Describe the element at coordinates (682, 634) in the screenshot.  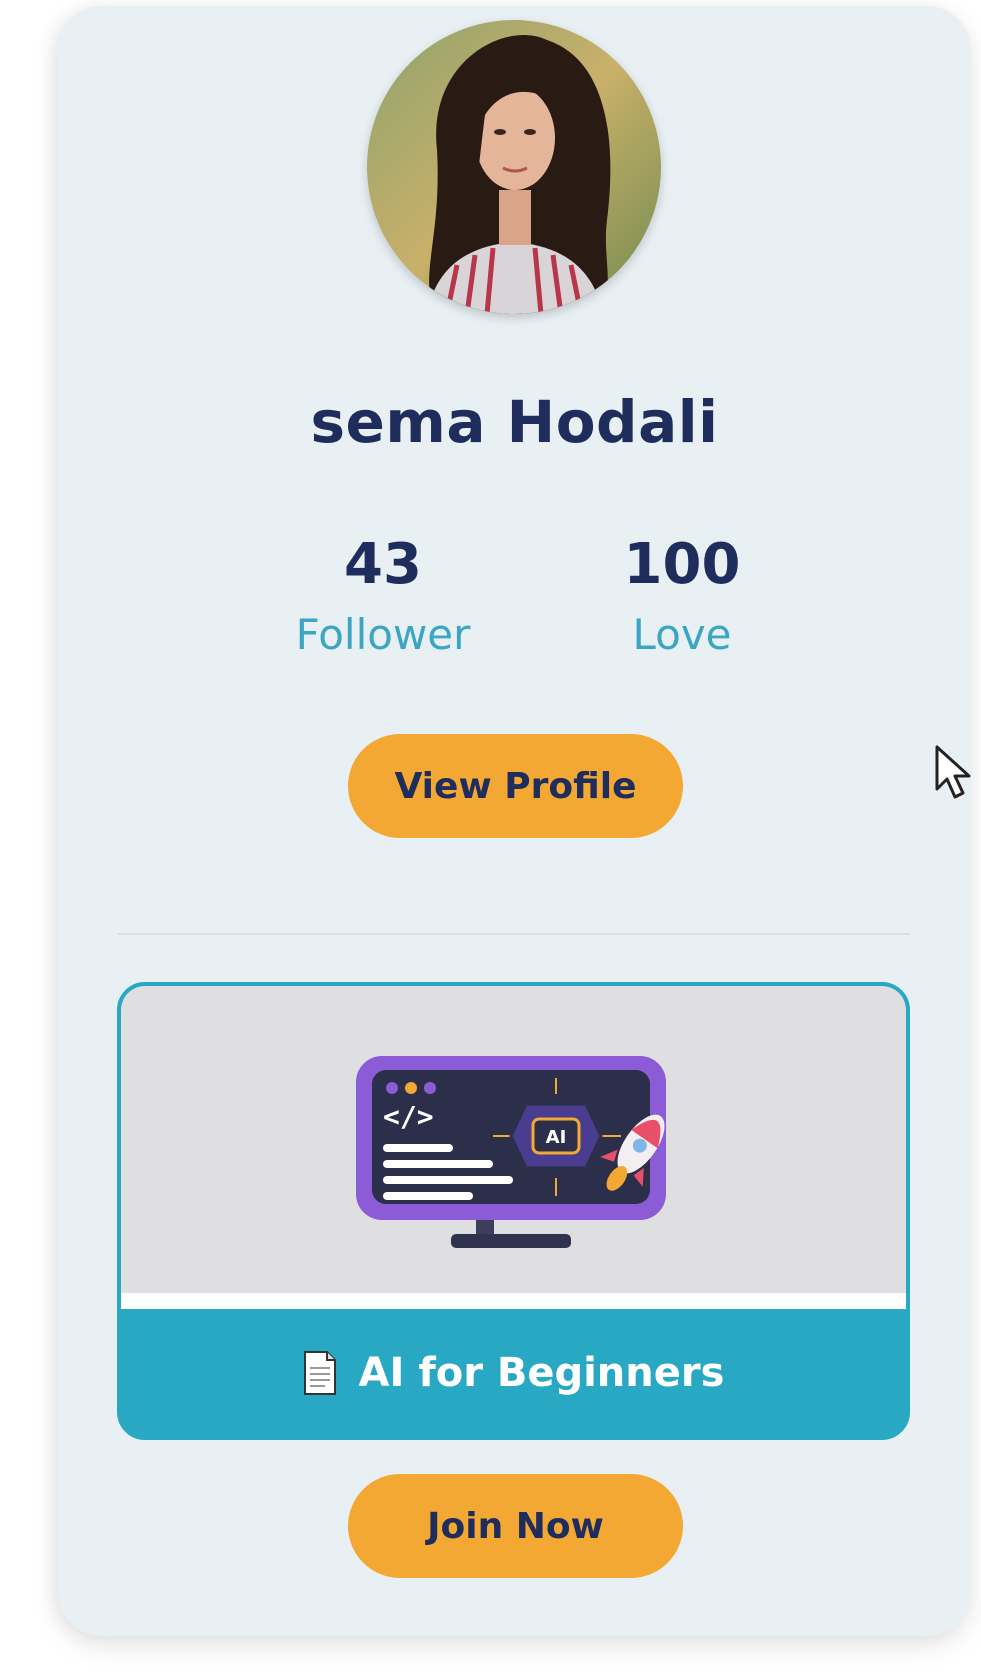
I see `love-label: Love` at that location.